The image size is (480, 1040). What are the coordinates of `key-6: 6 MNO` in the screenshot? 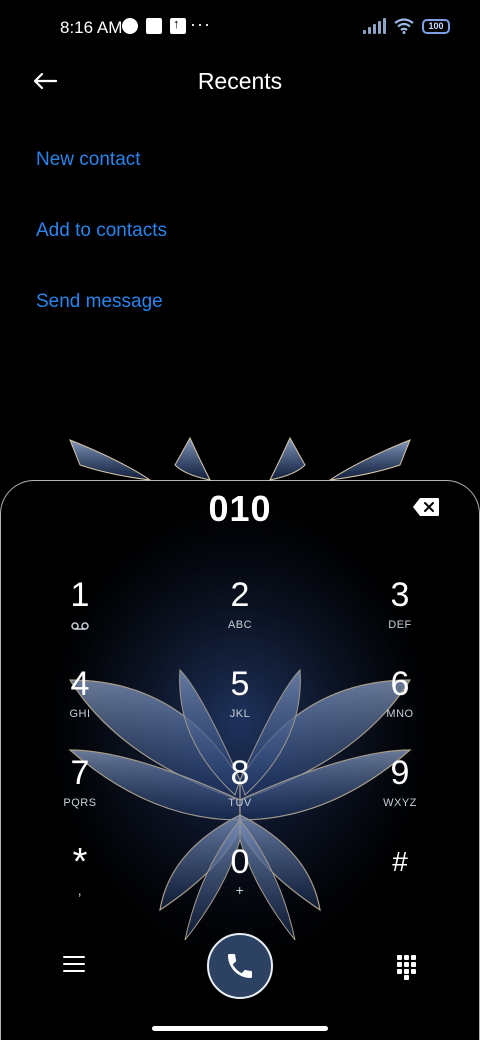 It's located at (400, 704).